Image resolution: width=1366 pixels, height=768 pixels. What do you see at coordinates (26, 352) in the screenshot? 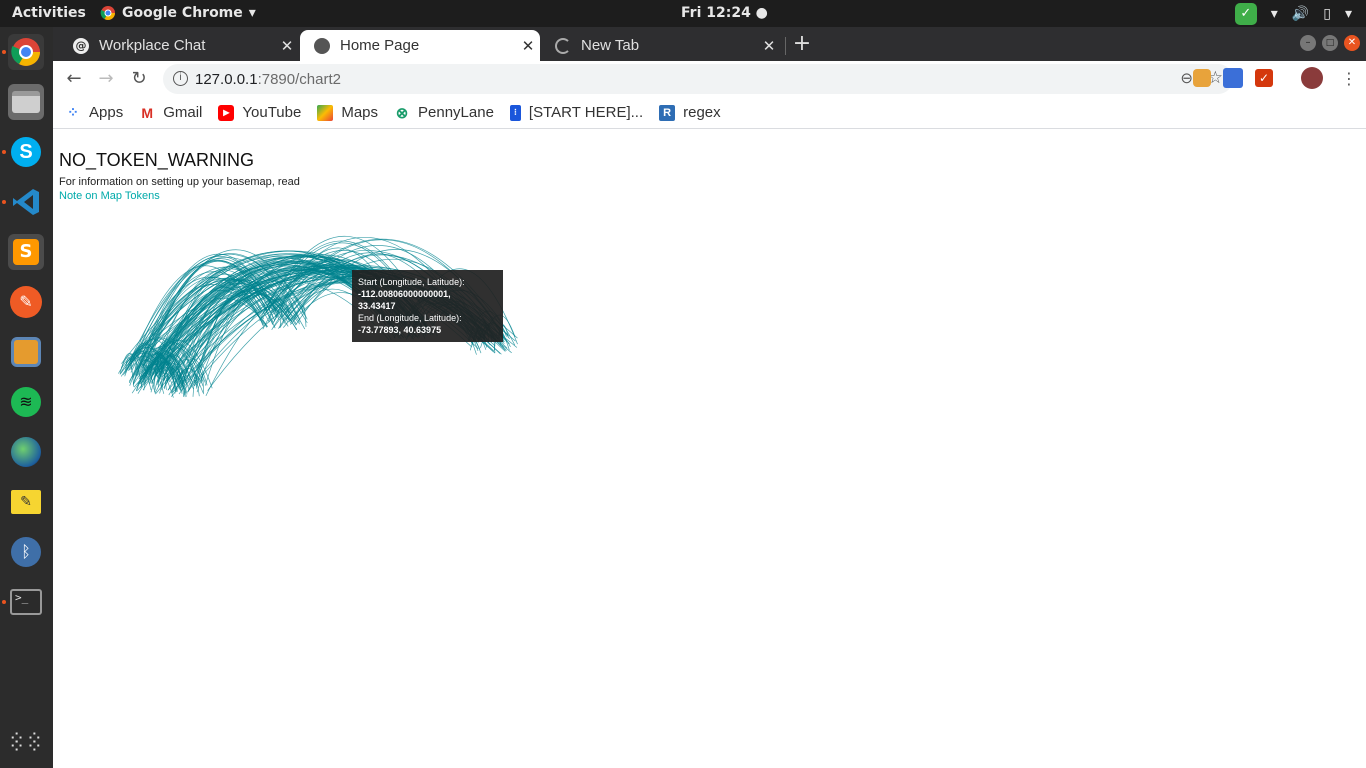
I see `mysql-workbench-launcher-icon` at bounding box center [26, 352].